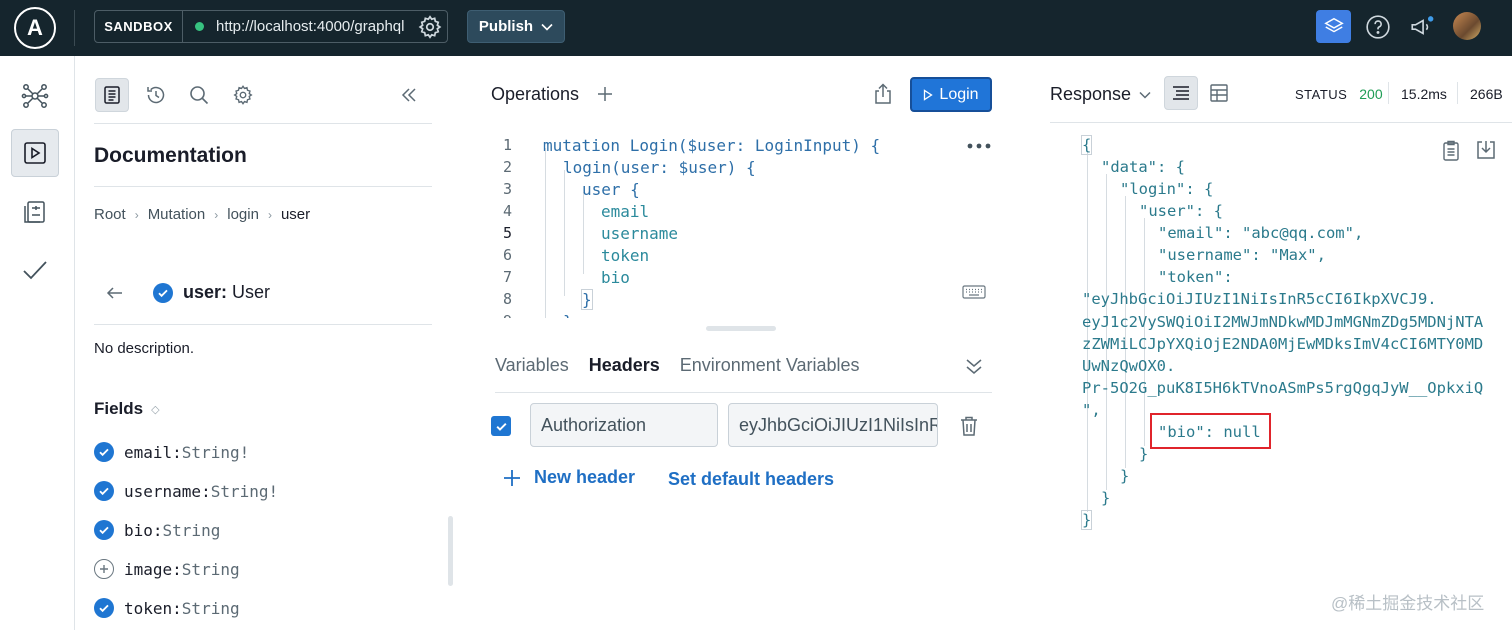  Describe the element at coordinates (1378, 27) in the screenshot. I see `help-icon` at that location.